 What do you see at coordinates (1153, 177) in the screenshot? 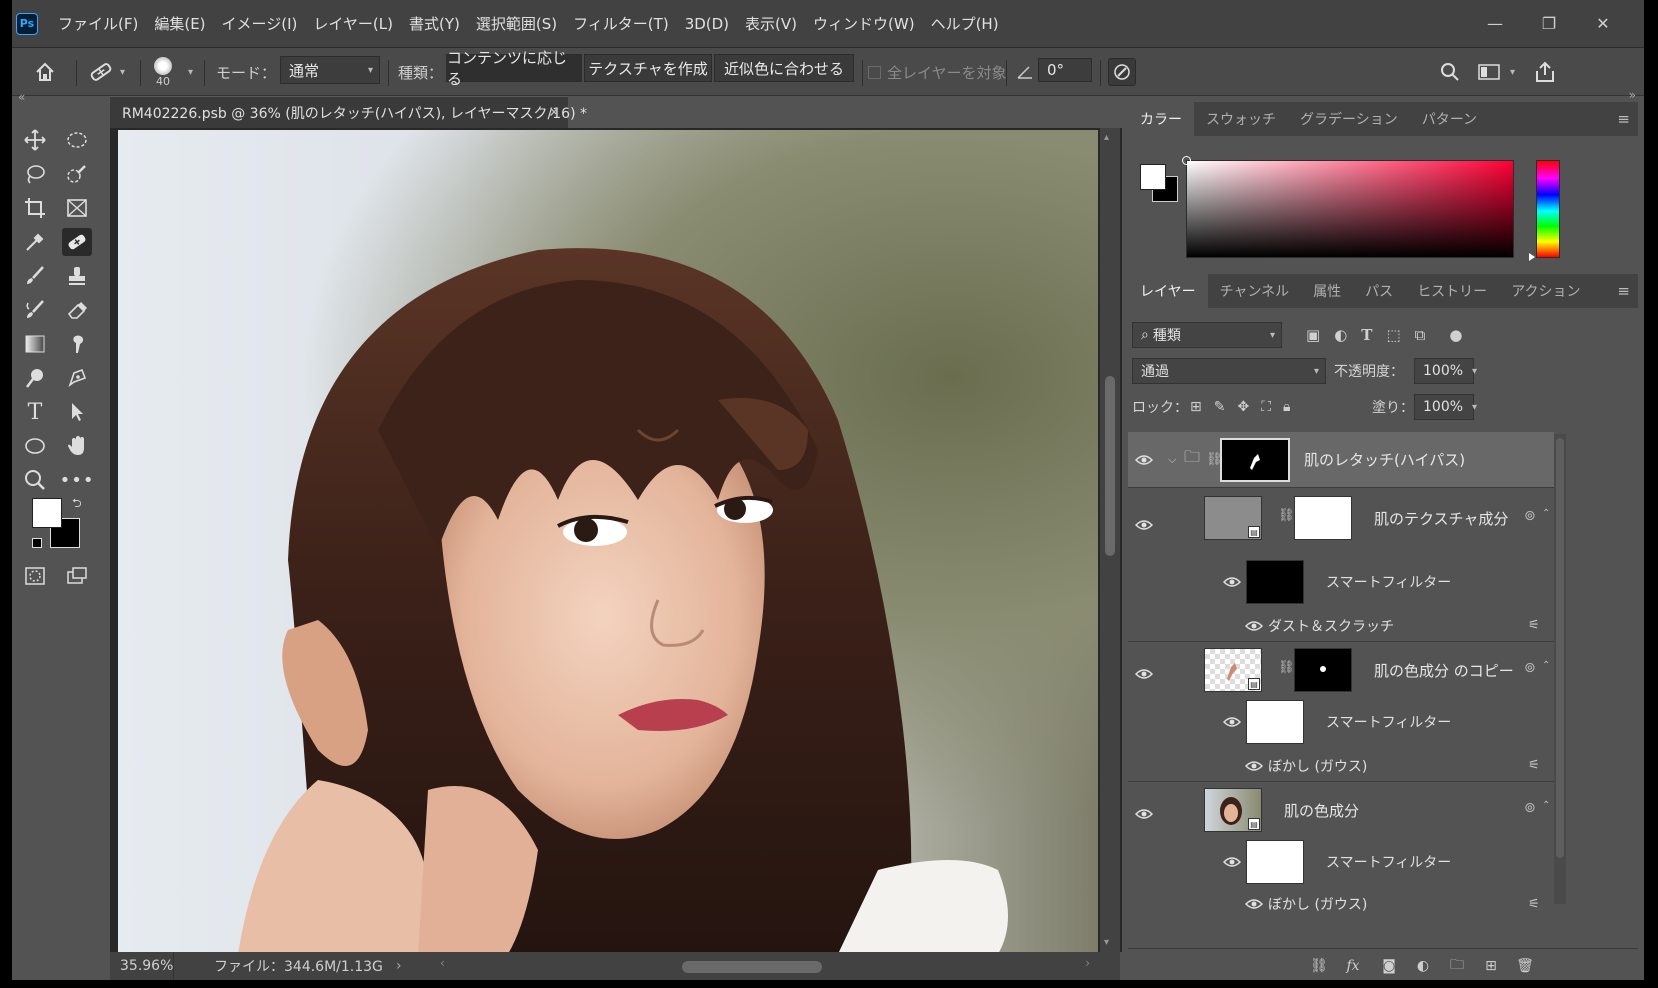
I see `color-panel-foreground-swatch` at bounding box center [1153, 177].